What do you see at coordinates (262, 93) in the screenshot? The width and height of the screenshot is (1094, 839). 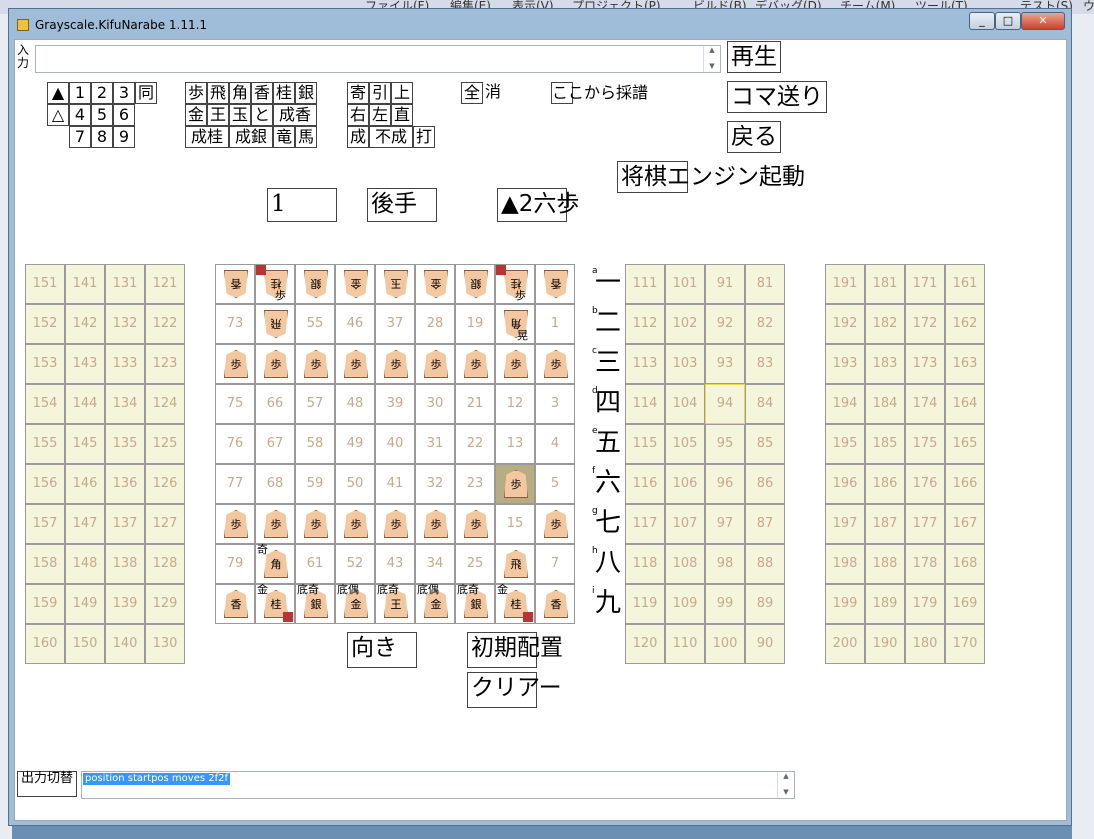 I see `piece-key: 香` at bounding box center [262, 93].